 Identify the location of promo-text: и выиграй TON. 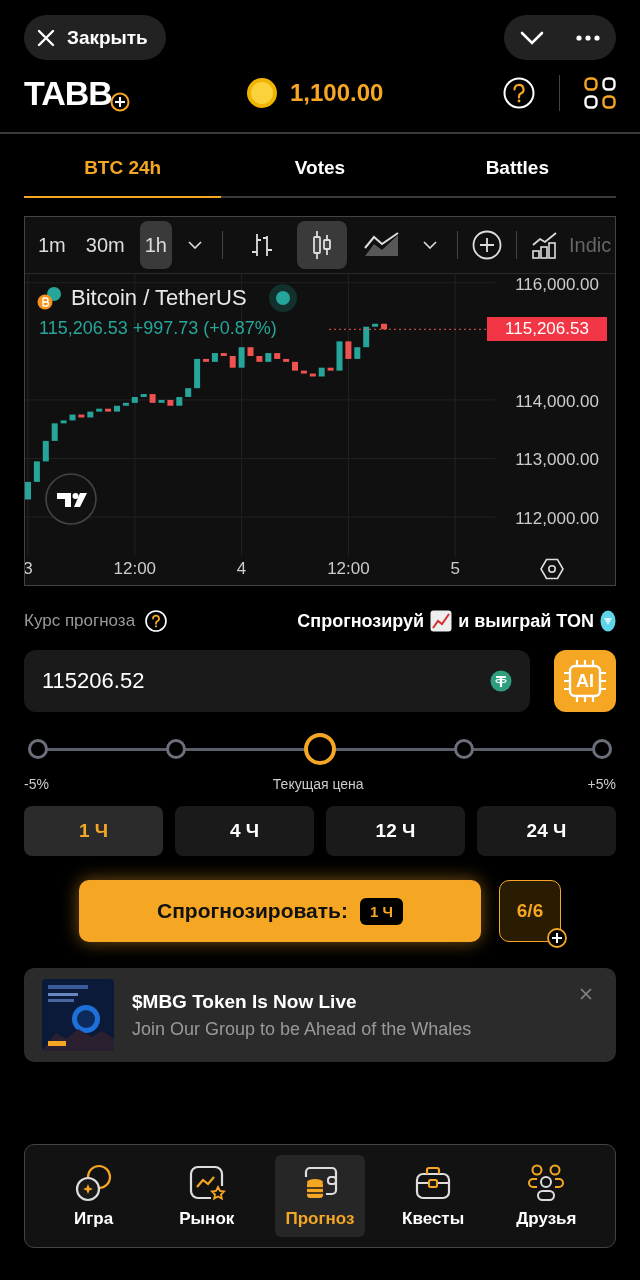
(526, 621).